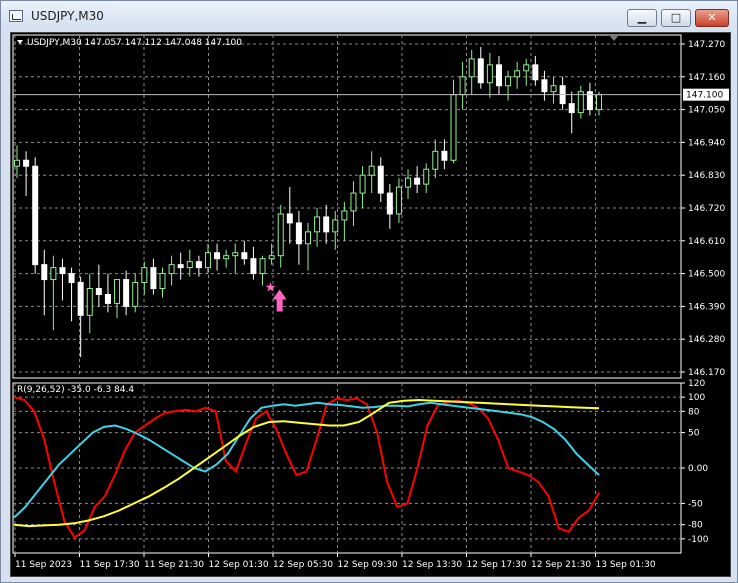 This screenshot has width=738, height=583. Describe the element at coordinates (432, 565) in the screenshot. I see `time-tick-label: 12 Sep 13:30` at that location.